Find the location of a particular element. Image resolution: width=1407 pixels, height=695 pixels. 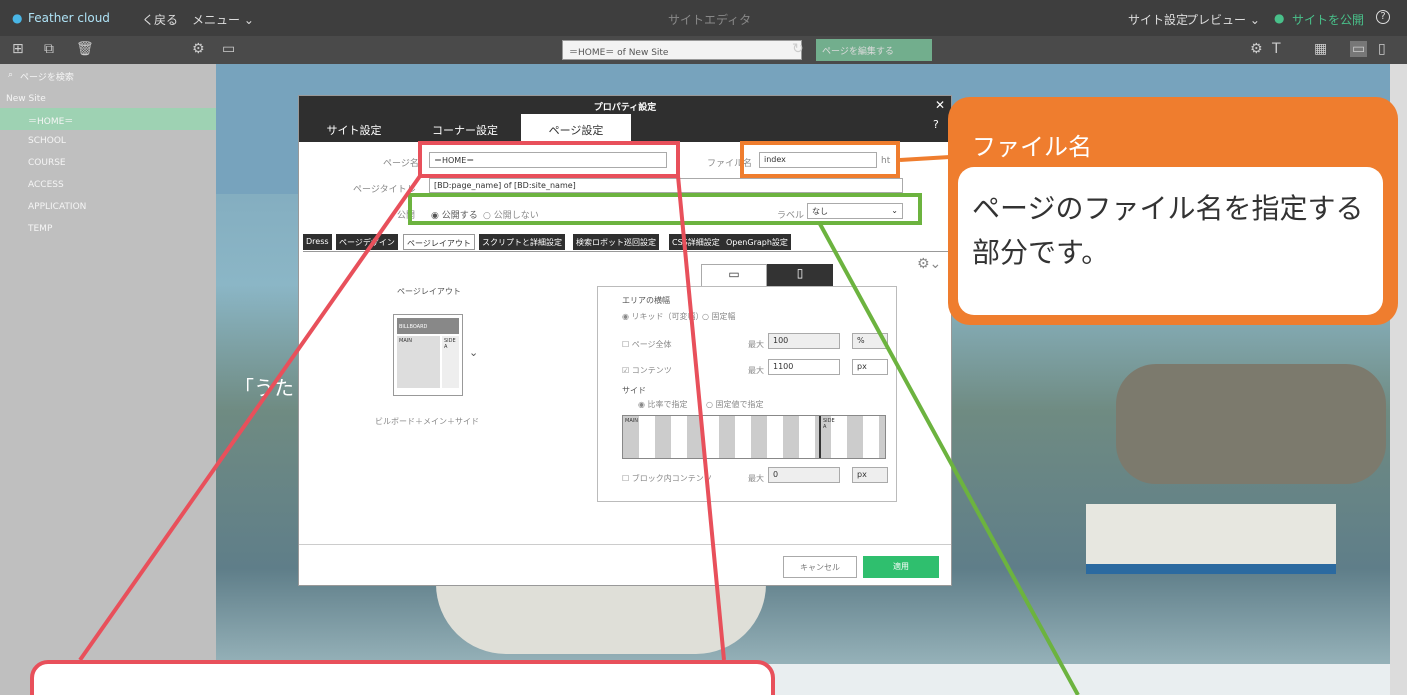

red-connector-right is located at coordinates (701, 418).